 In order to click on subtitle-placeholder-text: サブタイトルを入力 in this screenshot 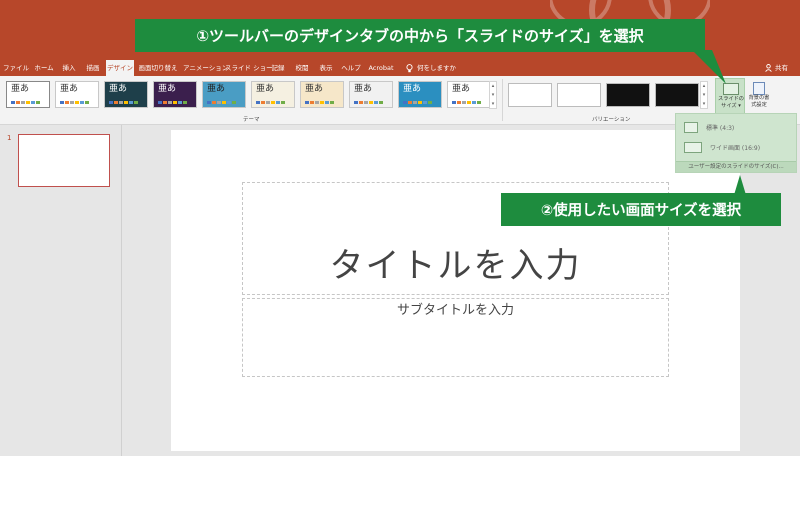, I will do `click(455, 310)`.